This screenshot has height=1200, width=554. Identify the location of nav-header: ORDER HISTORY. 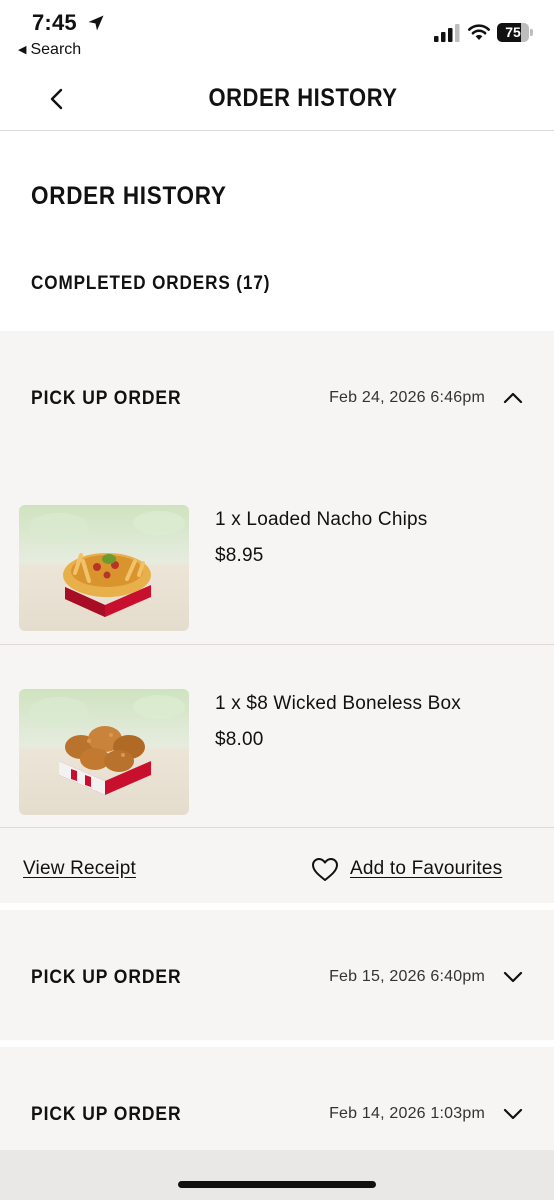
(277, 98).